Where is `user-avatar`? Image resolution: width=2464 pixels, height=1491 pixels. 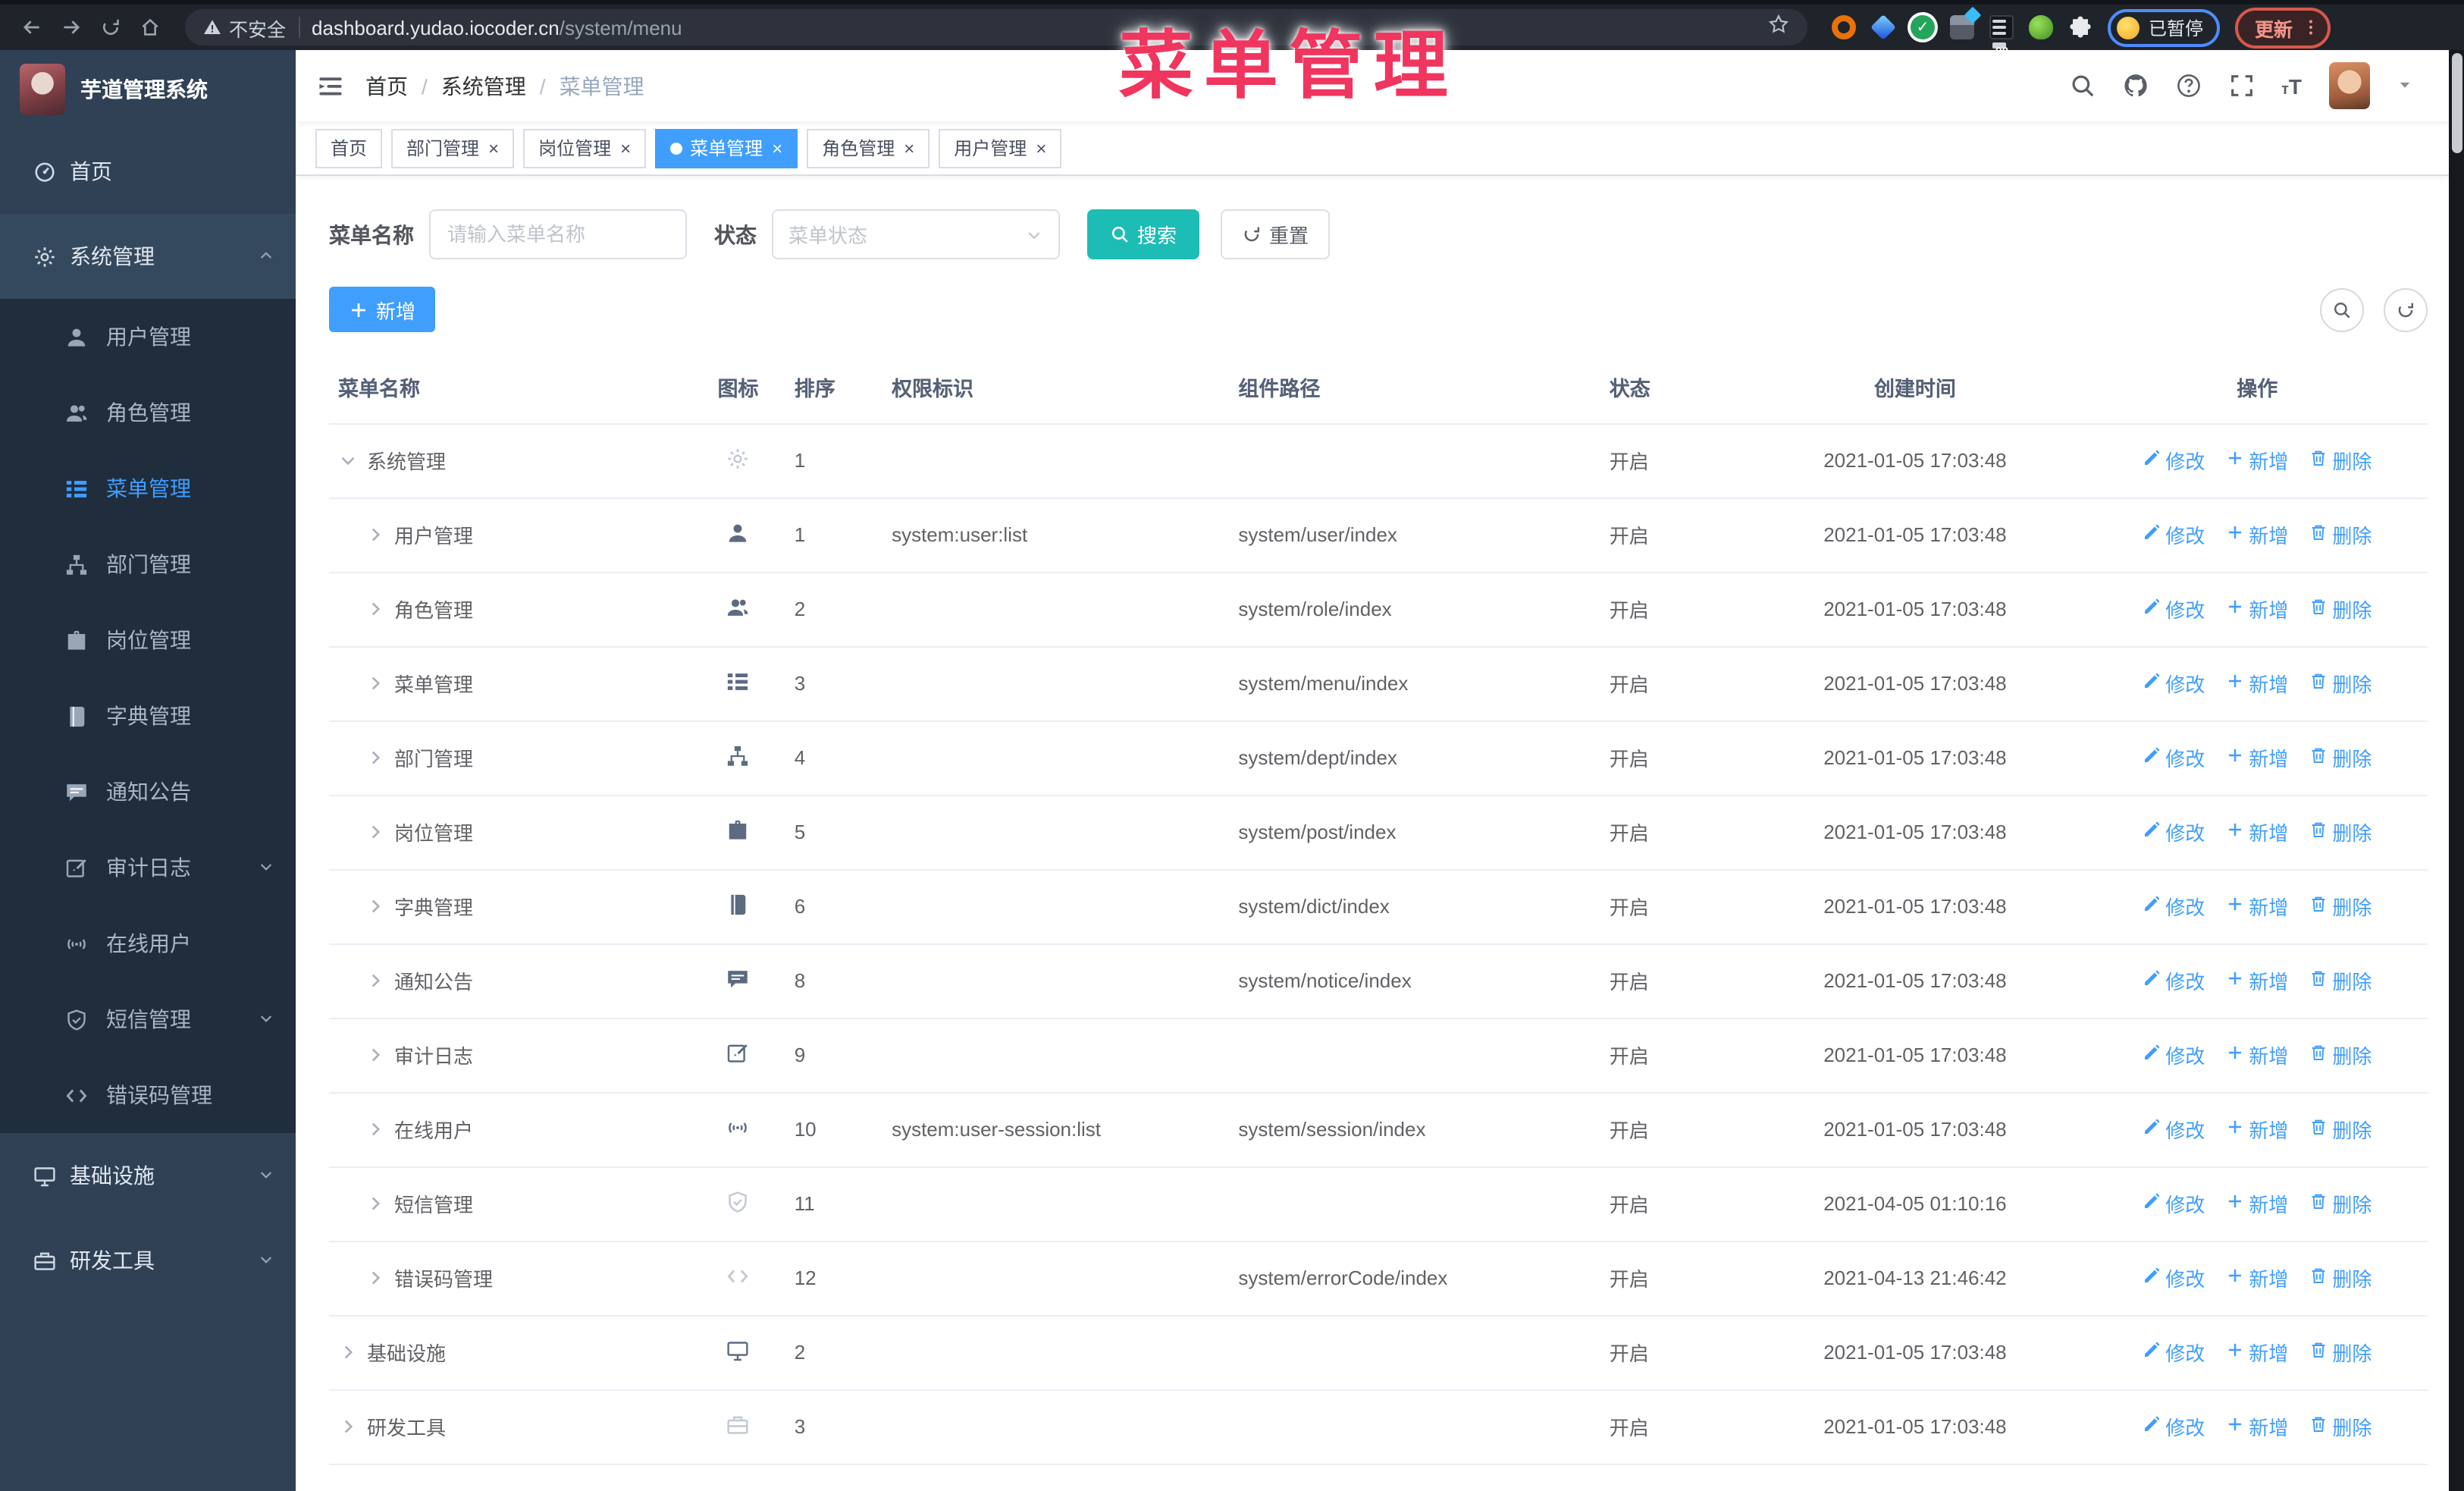
user-avatar is located at coordinates (2350, 85).